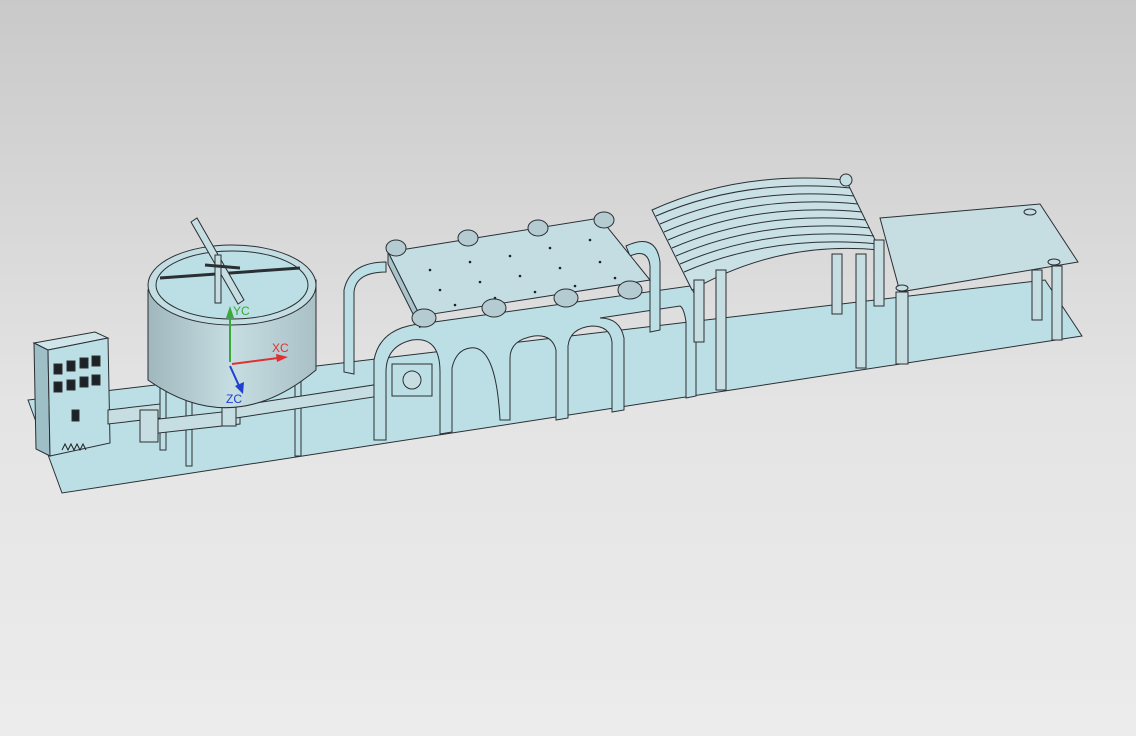 This screenshot has height=736, width=1136. What do you see at coordinates (280, 348) in the screenshot?
I see `xc-label: XC` at bounding box center [280, 348].